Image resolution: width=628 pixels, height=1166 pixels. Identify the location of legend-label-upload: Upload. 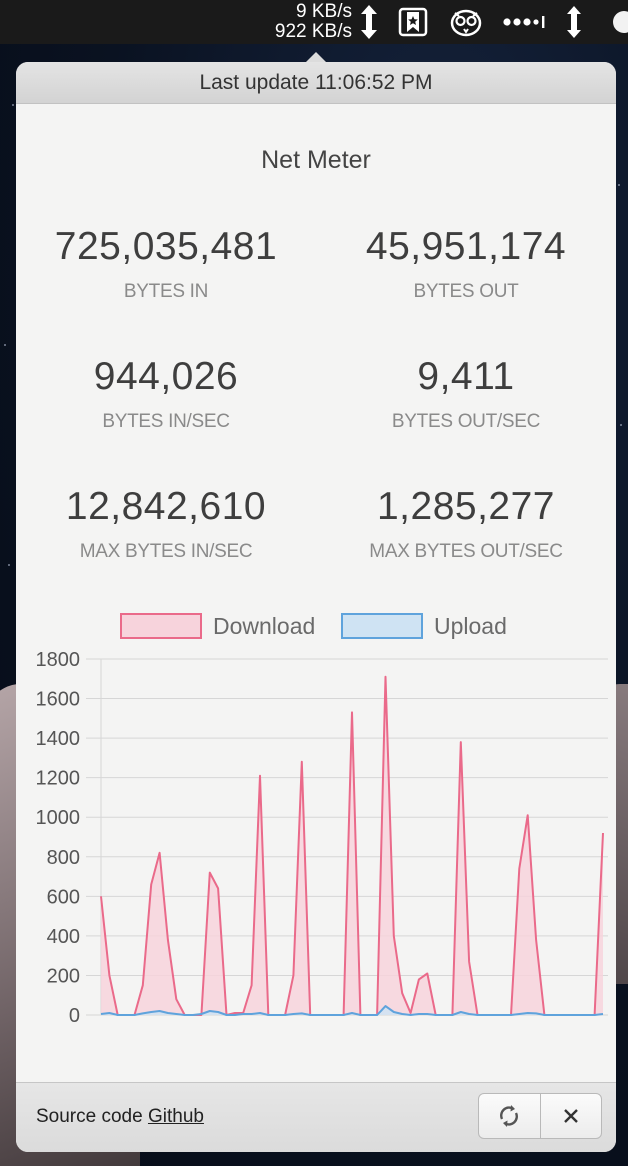
(470, 625).